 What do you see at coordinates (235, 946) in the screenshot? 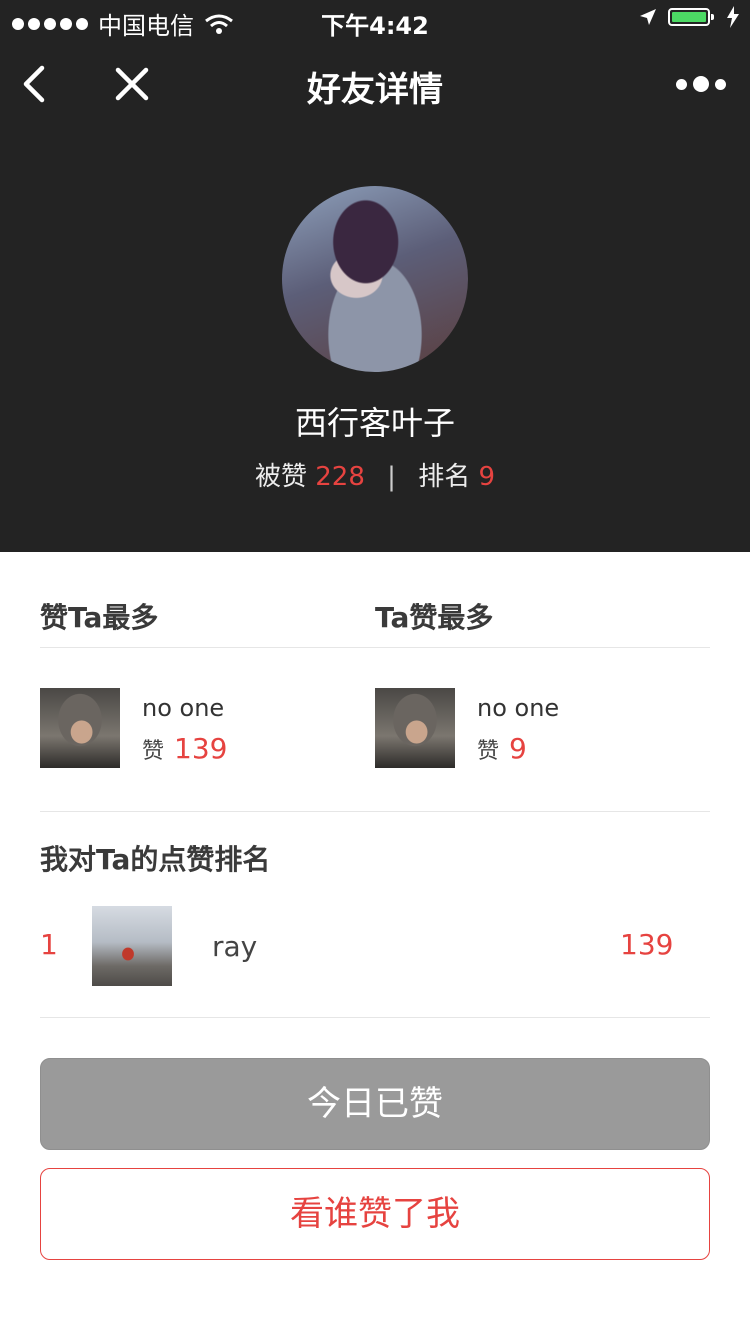
I see `ranking-name: ray` at bounding box center [235, 946].